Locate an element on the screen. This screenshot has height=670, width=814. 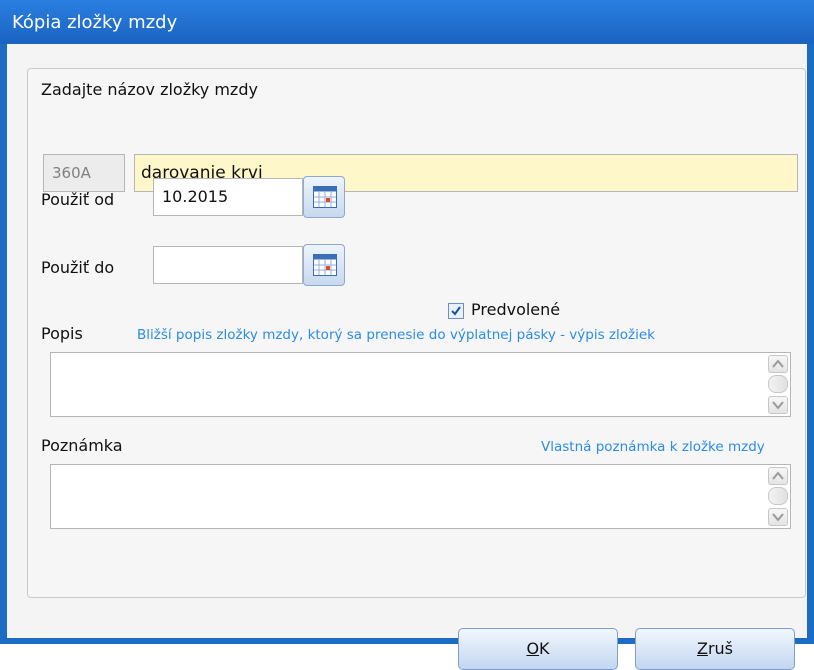
popis-scrollbar is located at coordinates (778, 384).